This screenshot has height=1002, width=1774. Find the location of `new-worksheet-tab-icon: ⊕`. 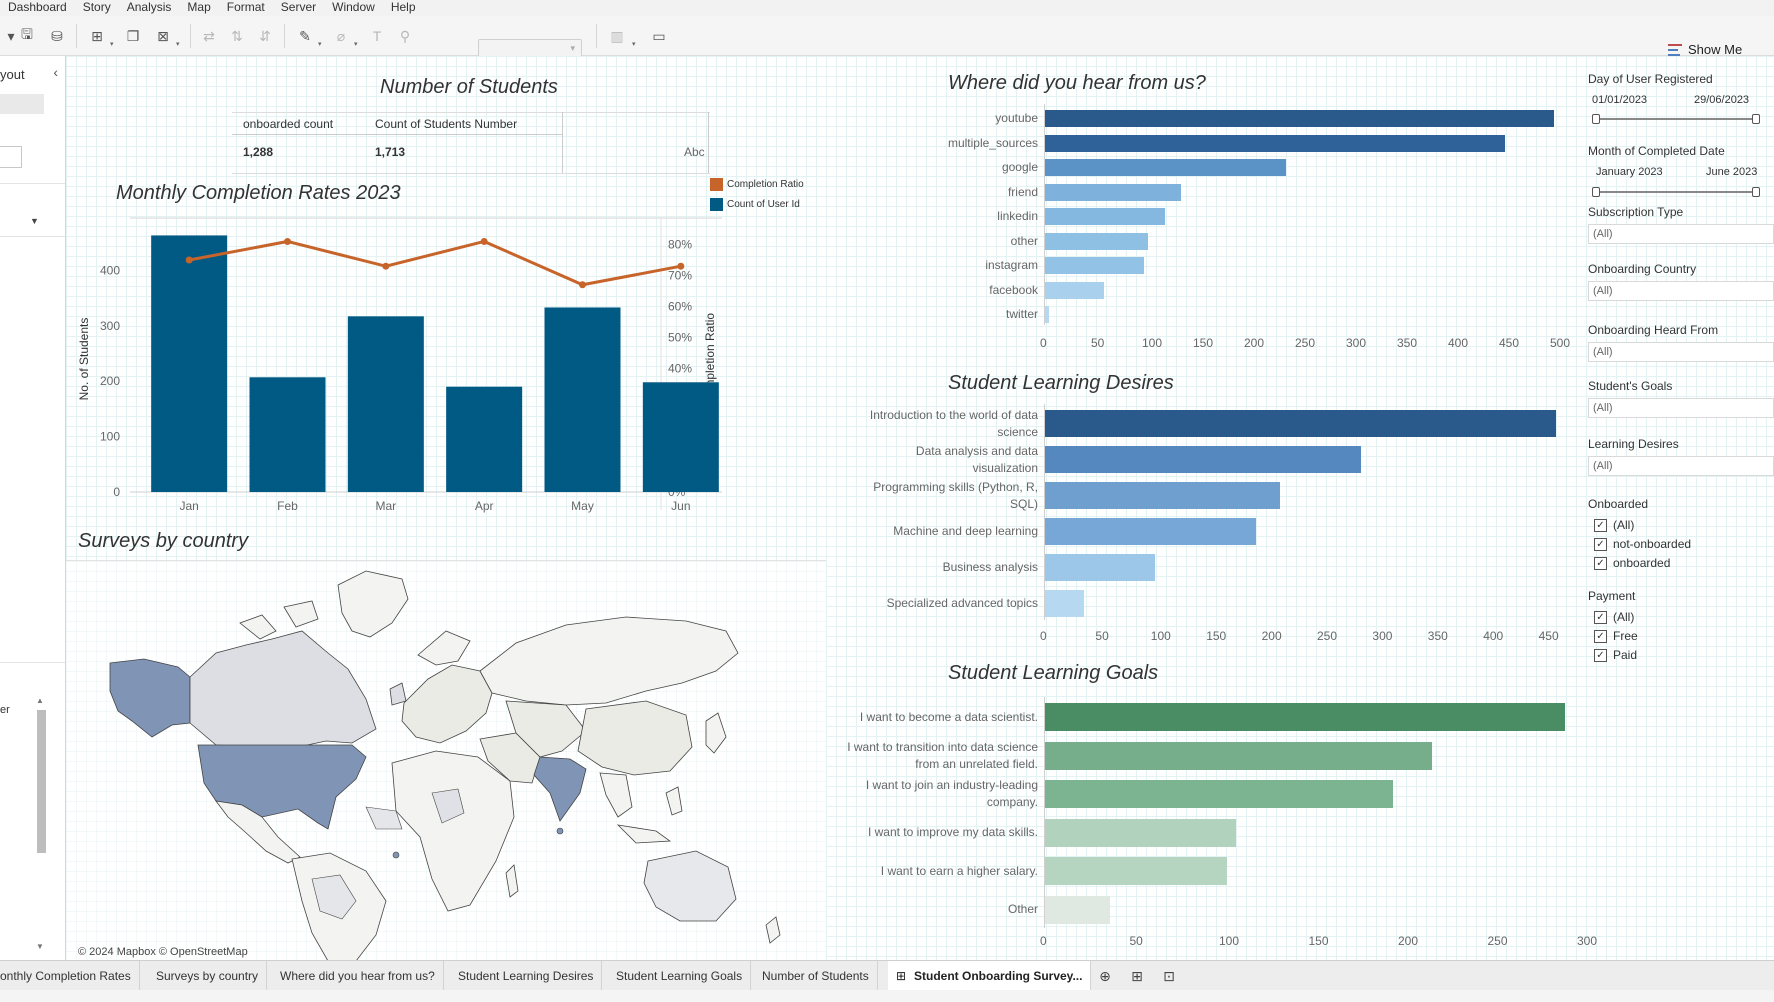

new-worksheet-tab-icon: ⊕ is located at coordinates (1105, 976).